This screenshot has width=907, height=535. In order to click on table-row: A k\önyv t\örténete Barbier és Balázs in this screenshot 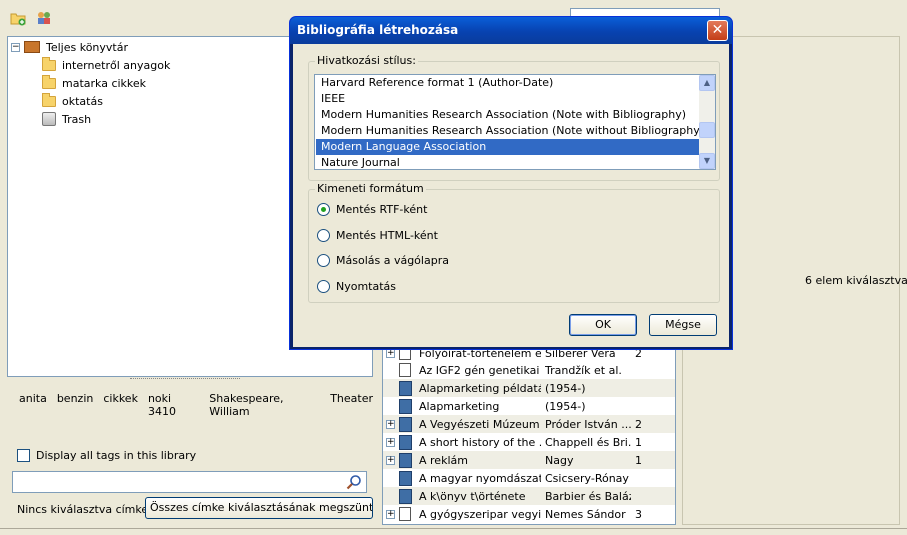, I will do `click(529, 496)`.